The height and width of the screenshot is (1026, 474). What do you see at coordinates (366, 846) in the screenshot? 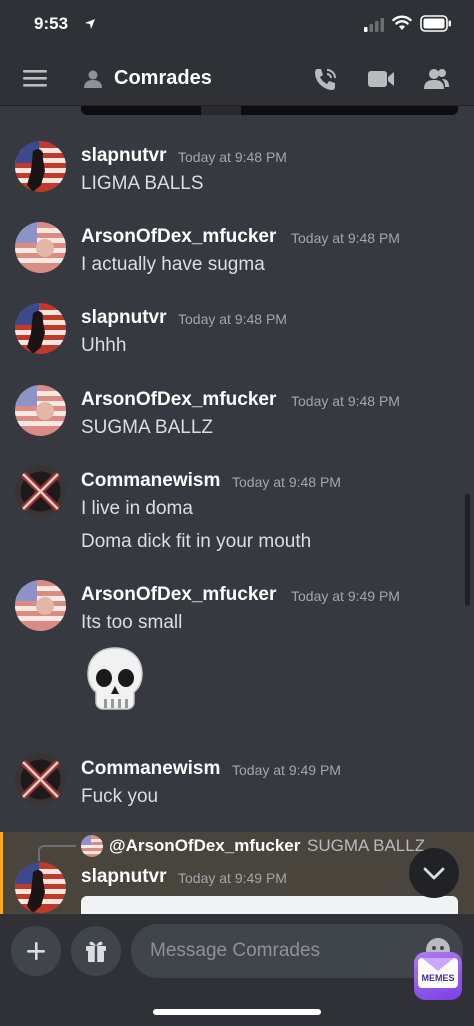
I see `reply-preview-text: SUGMA BALLZ` at bounding box center [366, 846].